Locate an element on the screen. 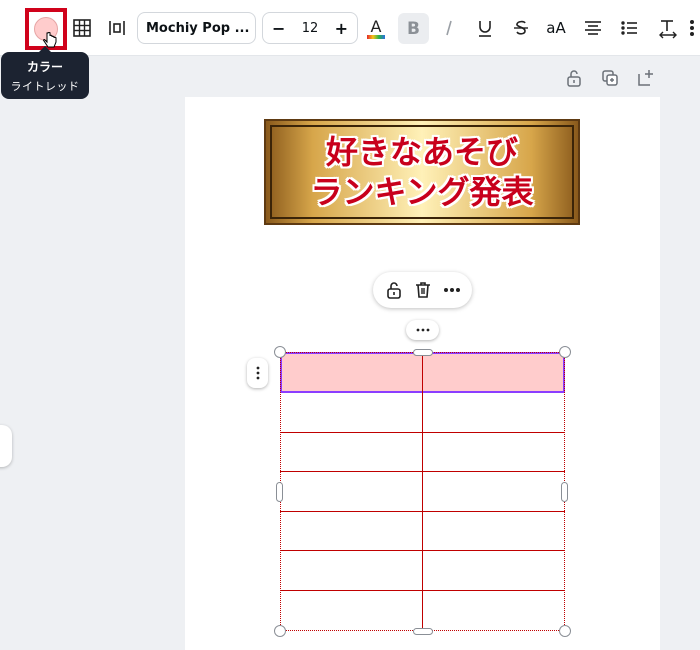 This screenshot has height=650, width=700. resize-handle-bl is located at coordinates (280, 631).